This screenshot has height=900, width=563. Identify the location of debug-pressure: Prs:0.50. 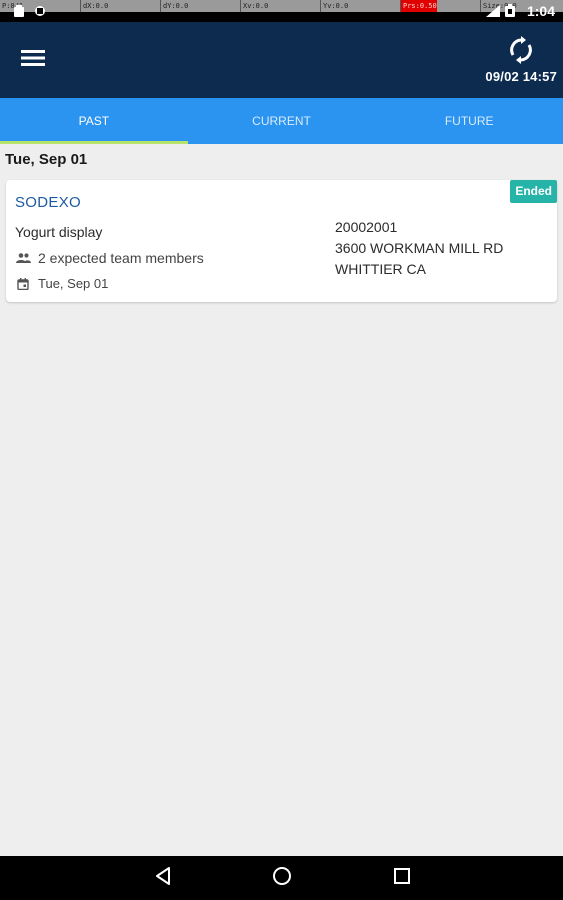
(418, 6).